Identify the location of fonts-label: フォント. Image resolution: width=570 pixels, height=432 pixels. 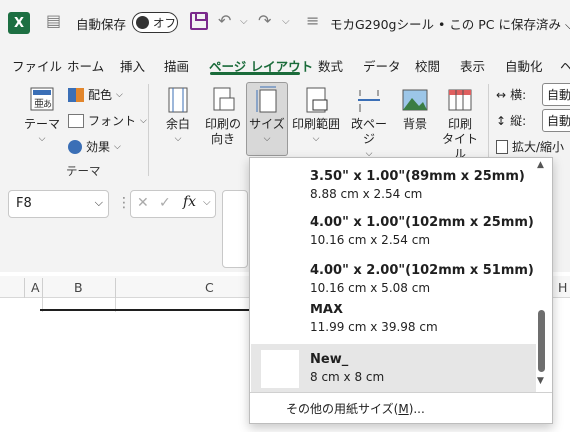
(112, 121).